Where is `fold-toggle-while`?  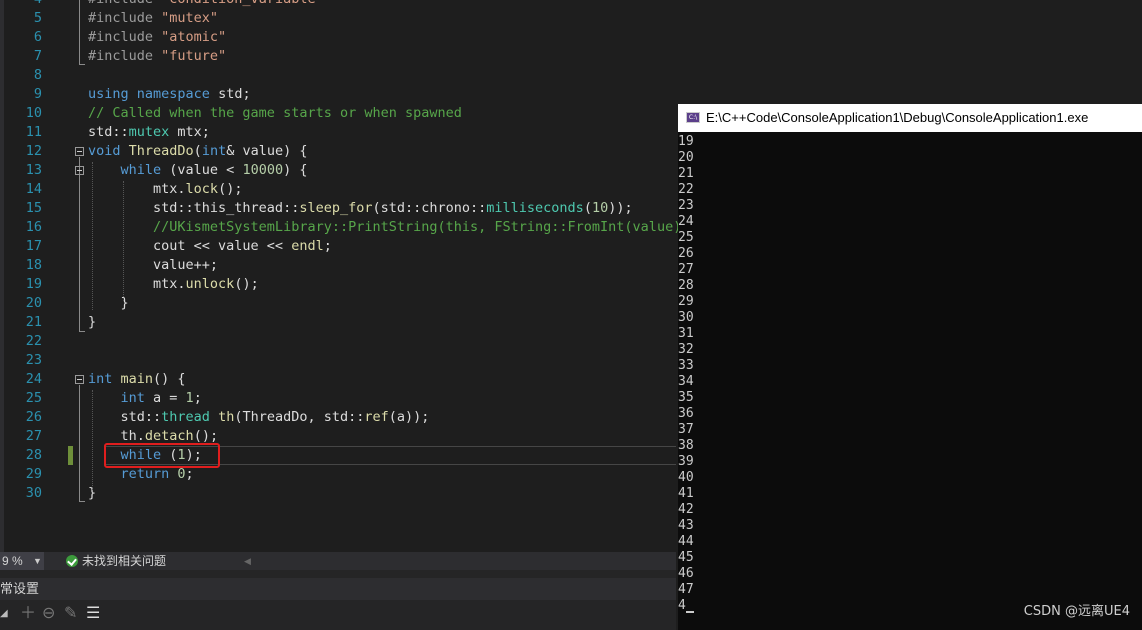
fold-toggle-while is located at coordinates (79, 170).